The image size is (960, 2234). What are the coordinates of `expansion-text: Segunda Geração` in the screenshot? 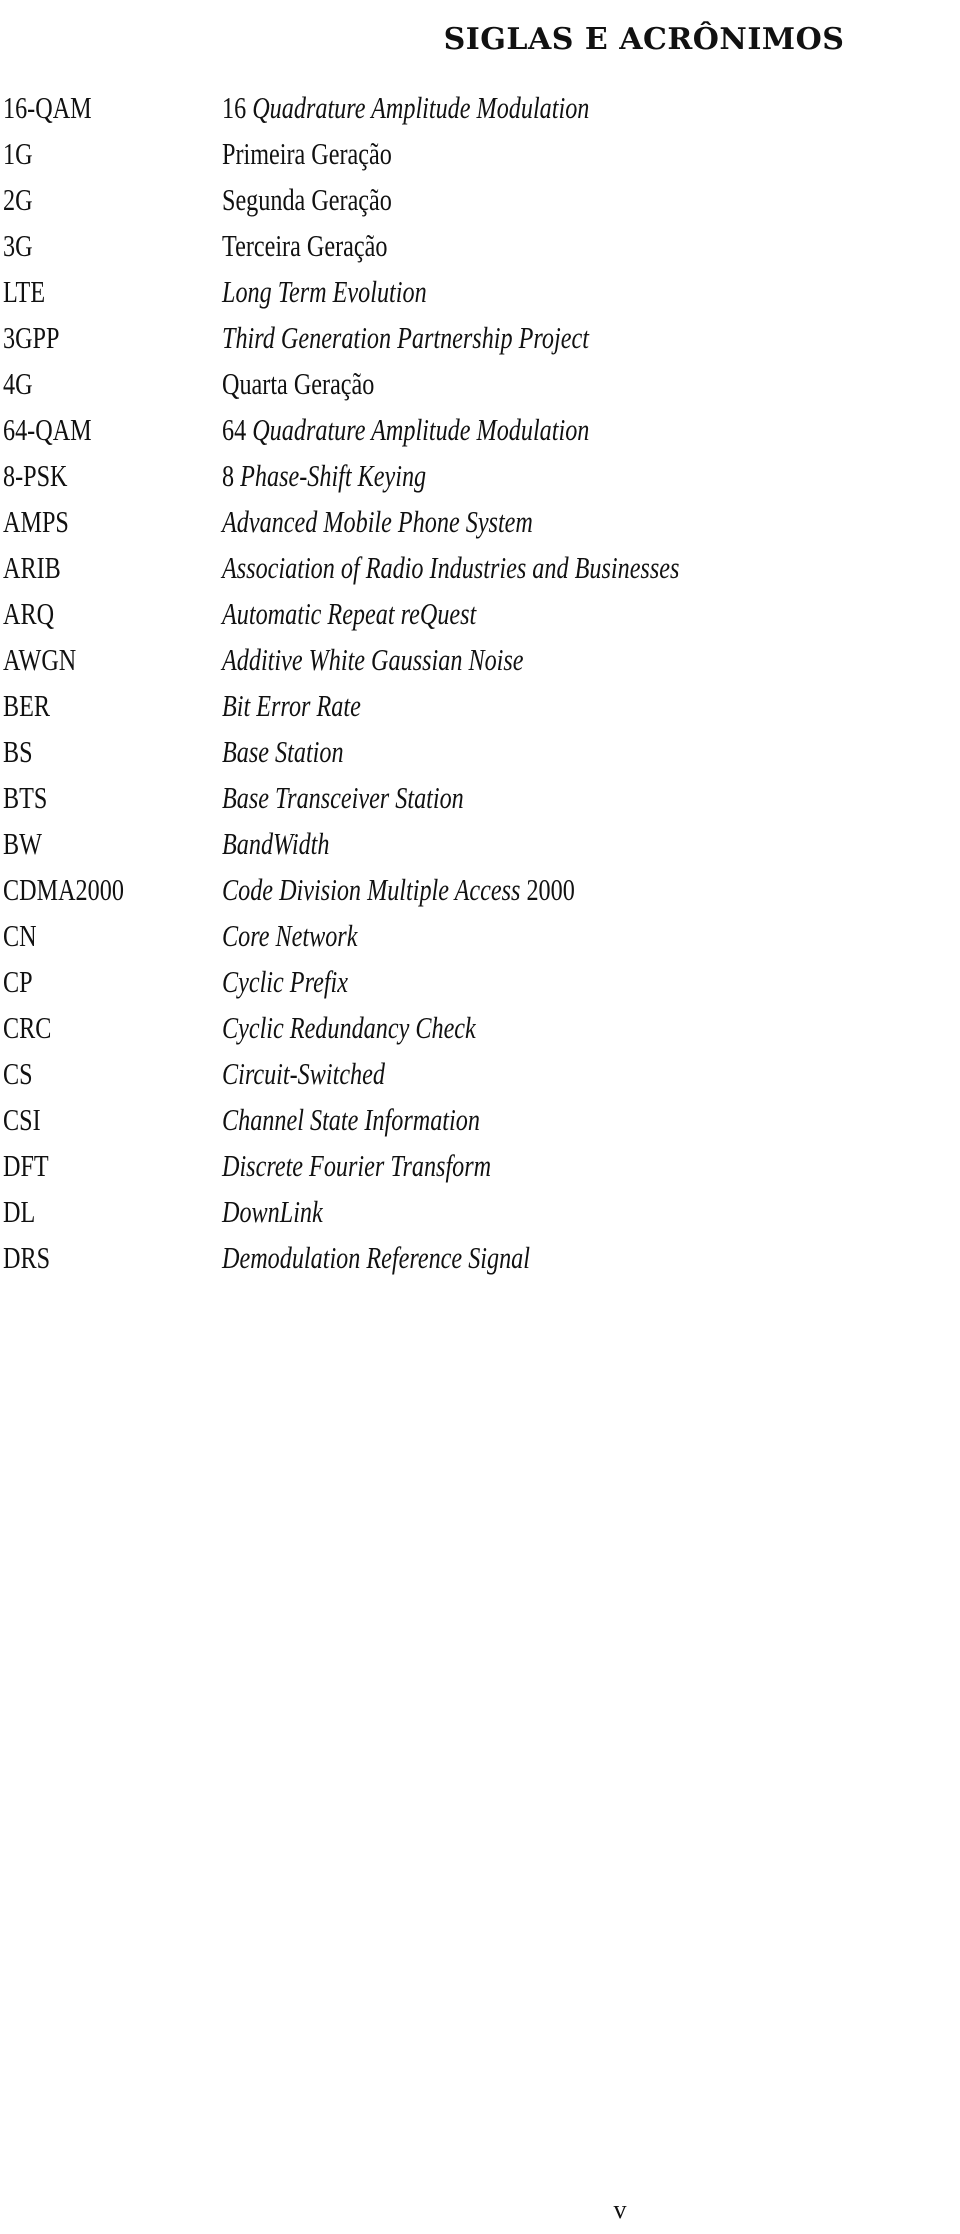 It's located at (307, 199).